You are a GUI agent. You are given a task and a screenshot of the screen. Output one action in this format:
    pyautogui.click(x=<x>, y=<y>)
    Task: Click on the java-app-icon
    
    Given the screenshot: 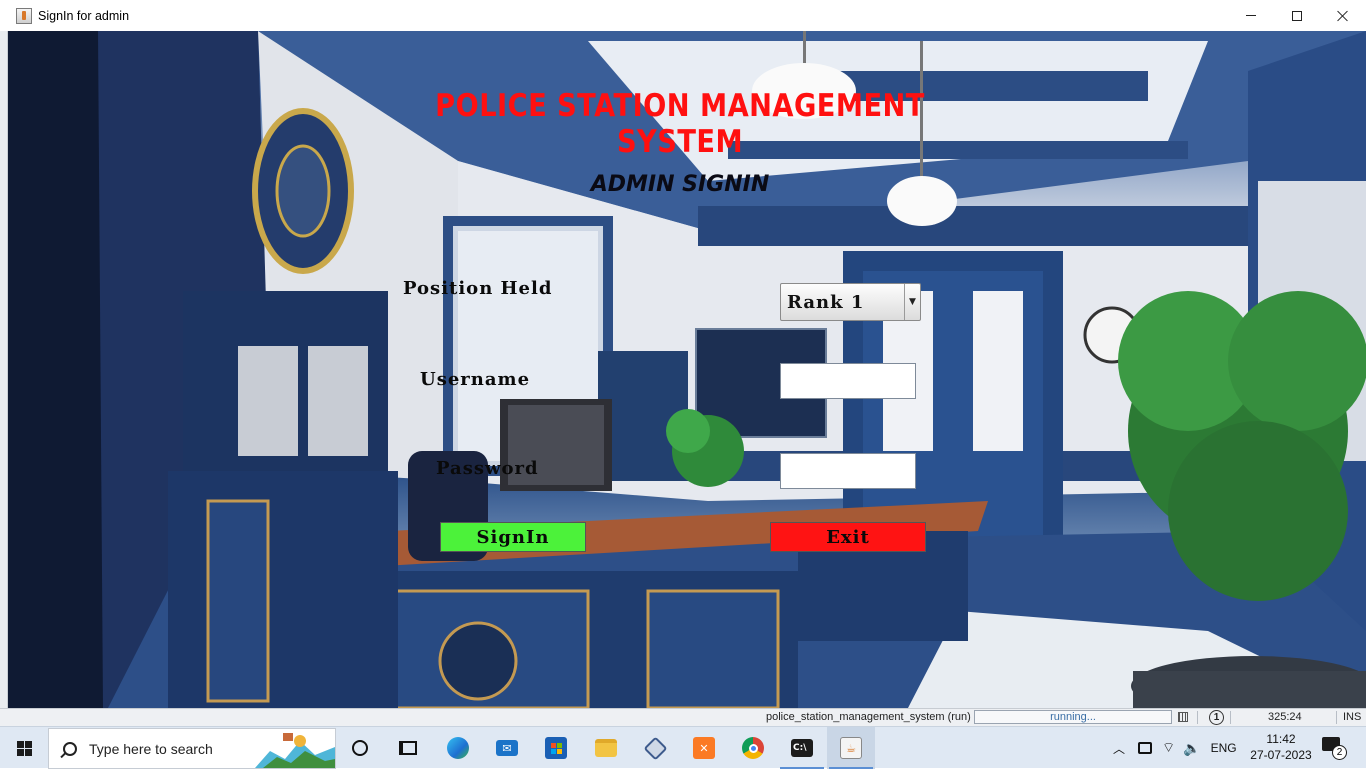 What is the action you would take?
    pyautogui.click(x=24, y=15)
    